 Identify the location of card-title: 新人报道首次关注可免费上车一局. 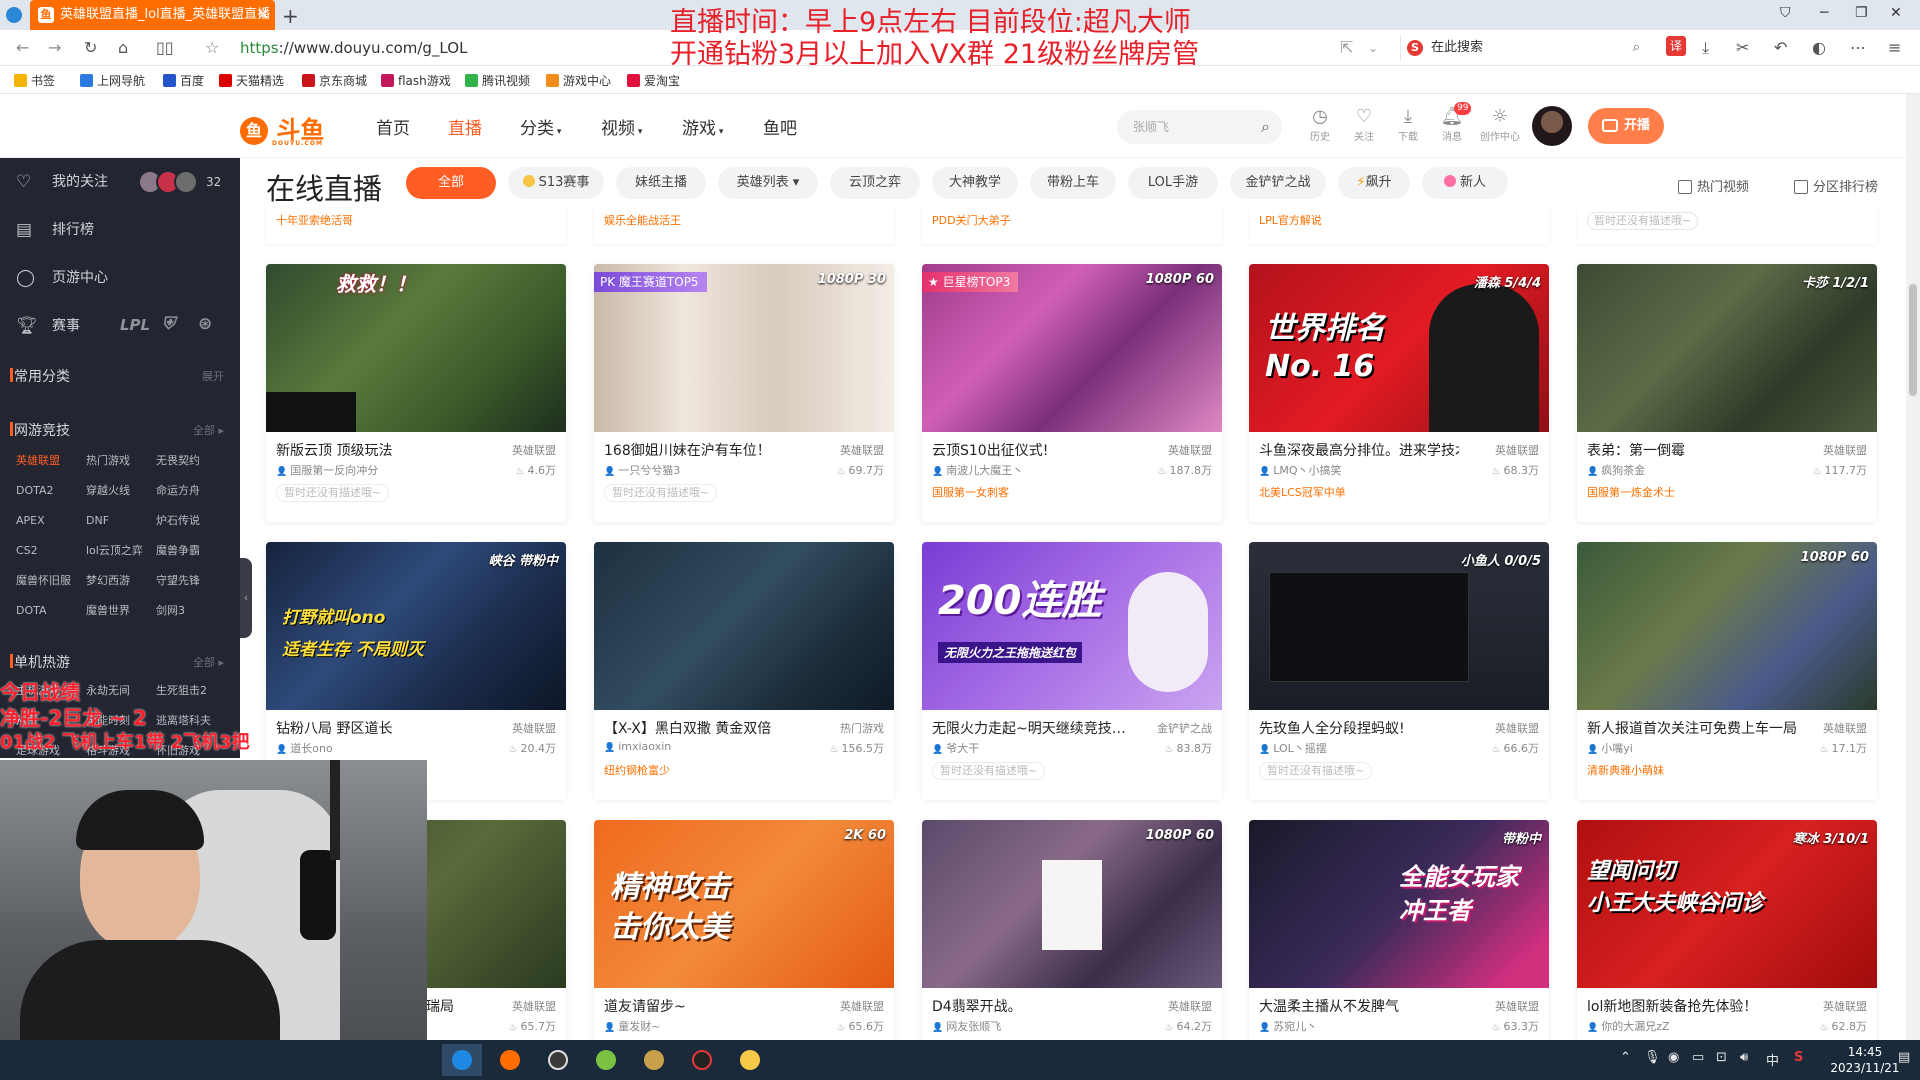
(1697, 728).